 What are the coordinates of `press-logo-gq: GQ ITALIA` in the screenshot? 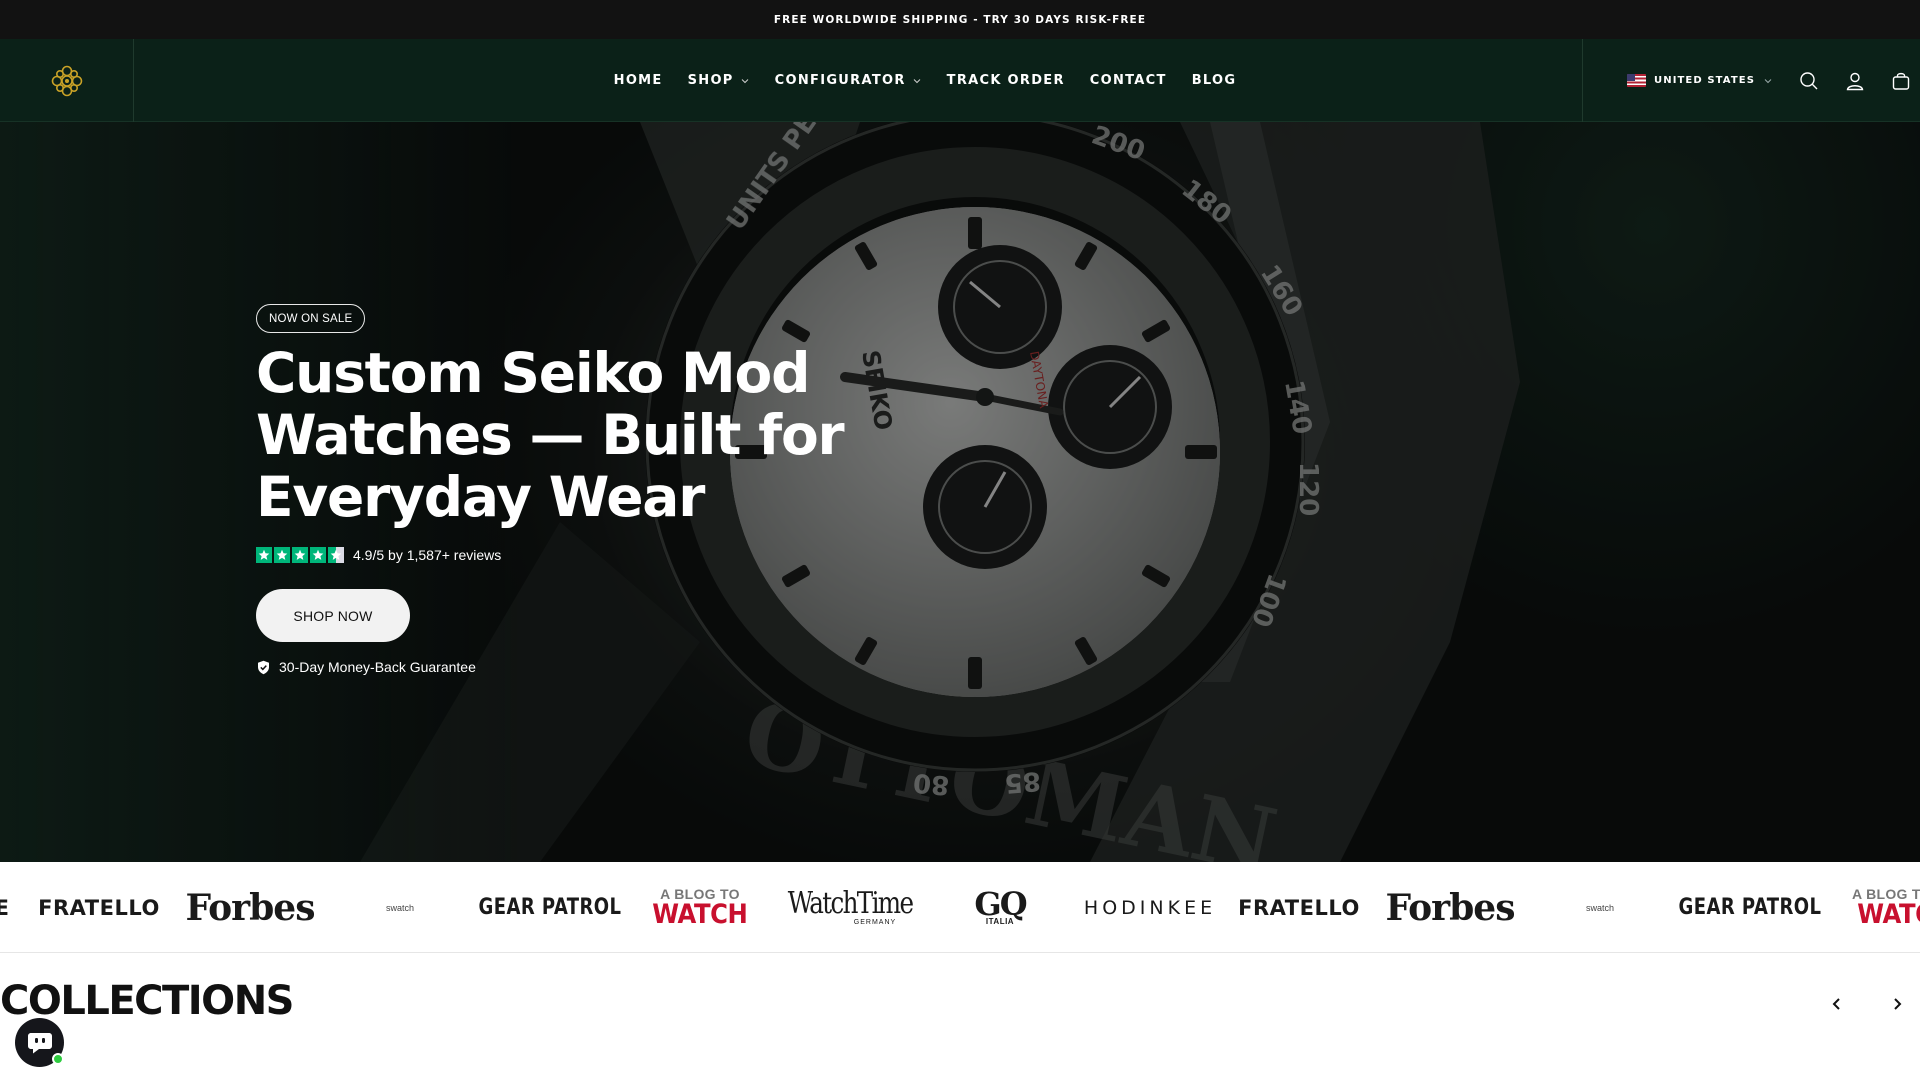 It's located at (1000, 907).